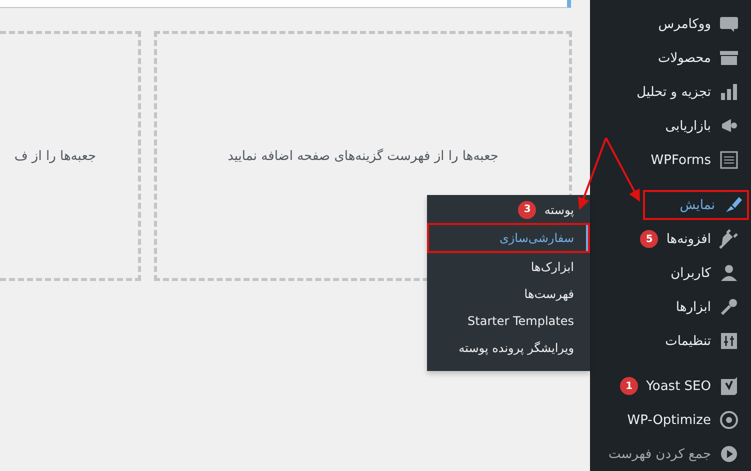 The width and height of the screenshot is (751, 471). What do you see at coordinates (729, 24) in the screenshot?
I see `speech-bubble-icon` at bounding box center [729, 24].